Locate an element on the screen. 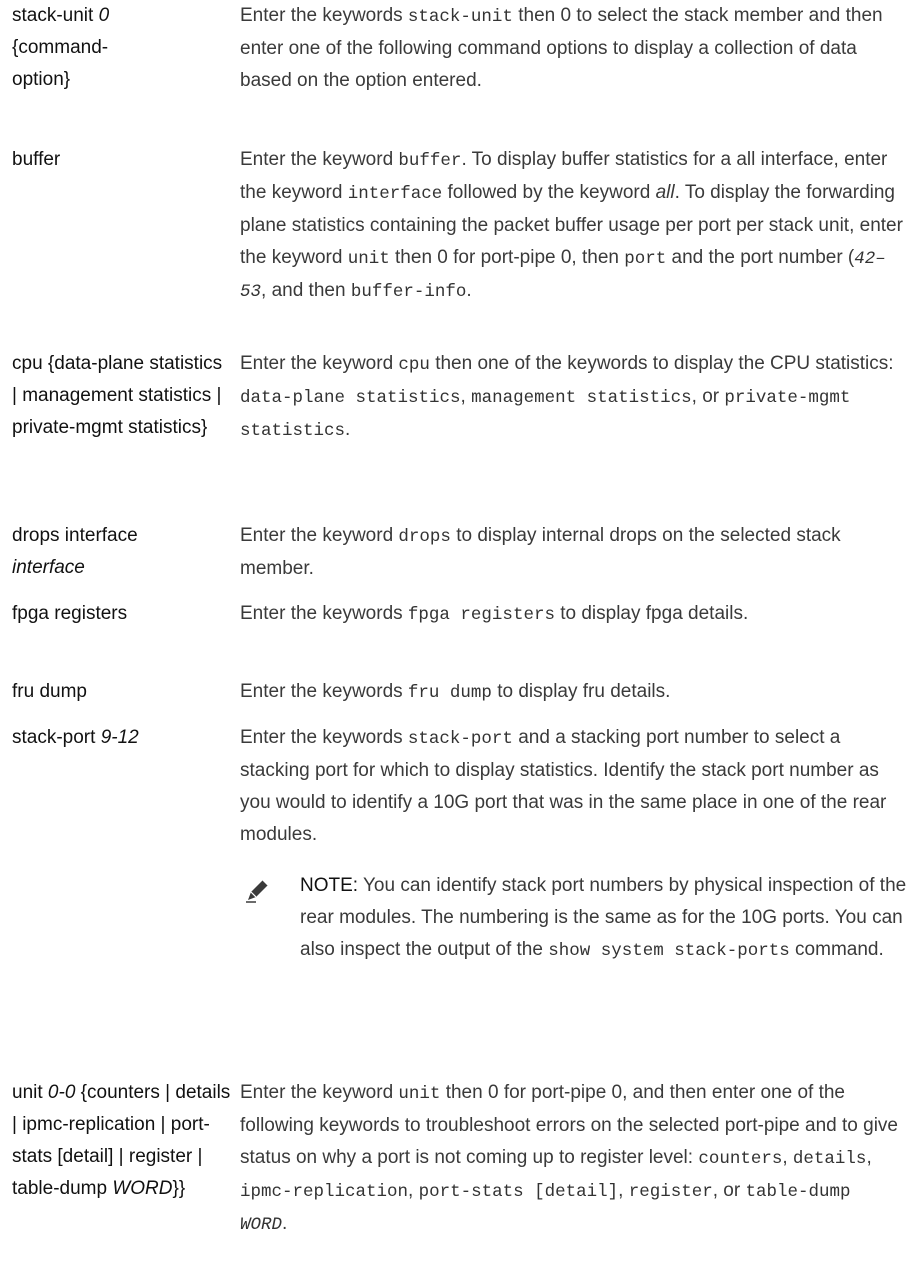  inline-code: port is located at coordinates (645, 259).